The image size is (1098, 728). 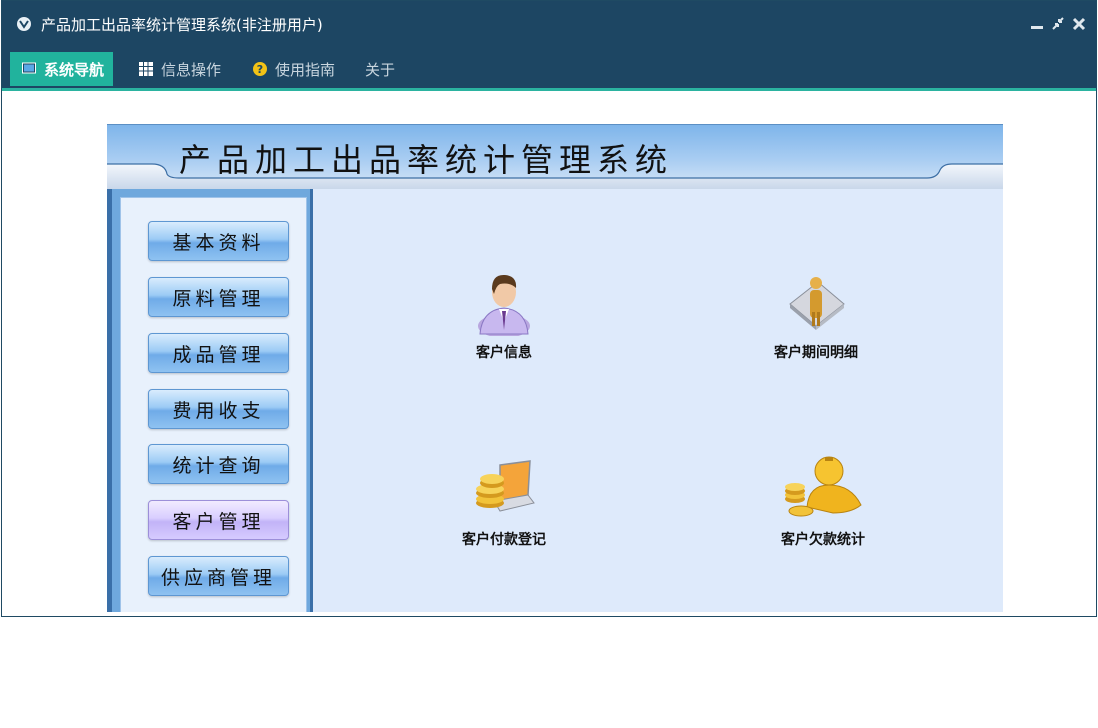 I want to click on menu-item-guide: ? 使用指南, so click(x=294, y=69).